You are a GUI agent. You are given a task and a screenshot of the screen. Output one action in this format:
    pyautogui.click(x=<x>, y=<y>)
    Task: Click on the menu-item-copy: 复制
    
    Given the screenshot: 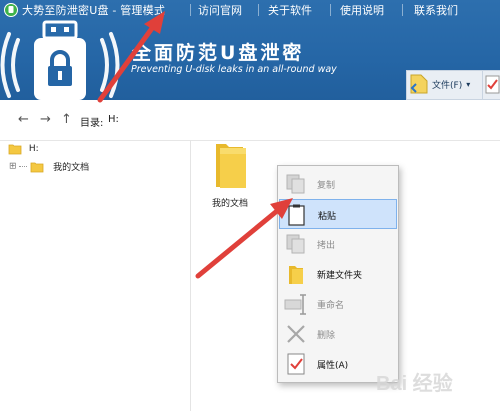 What is the action you would take?
    pyautogui.click(x=338, y=184)
    